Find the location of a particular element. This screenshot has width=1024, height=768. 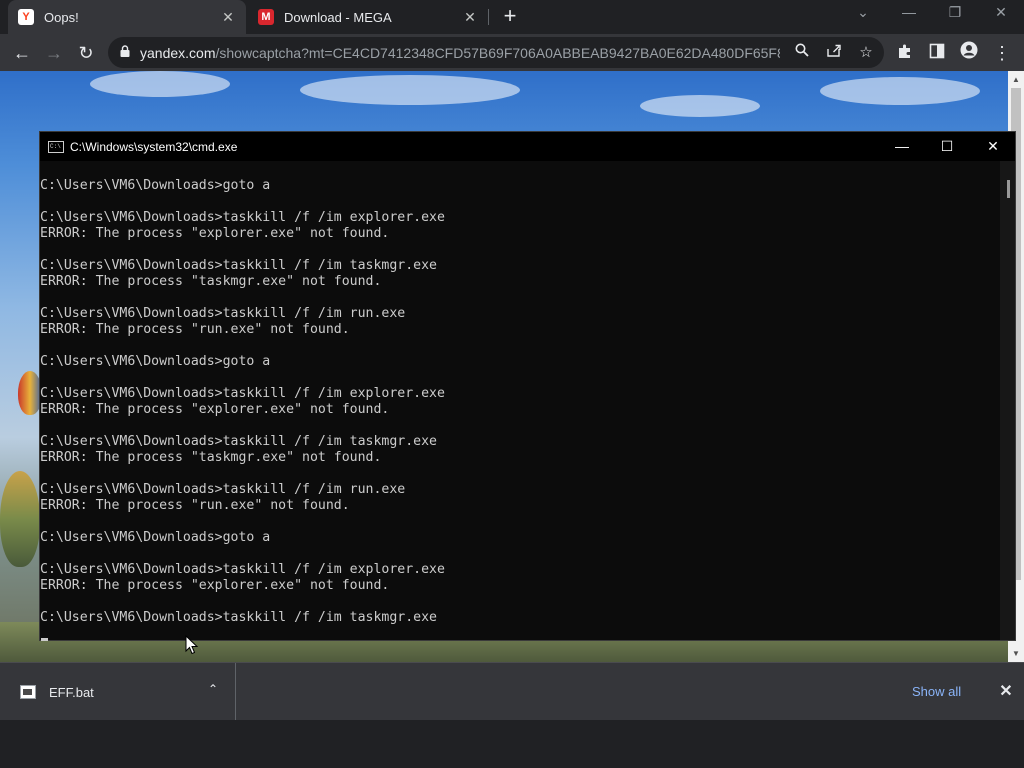

cmd-scrollbar is located at coordinates (1007, 400).